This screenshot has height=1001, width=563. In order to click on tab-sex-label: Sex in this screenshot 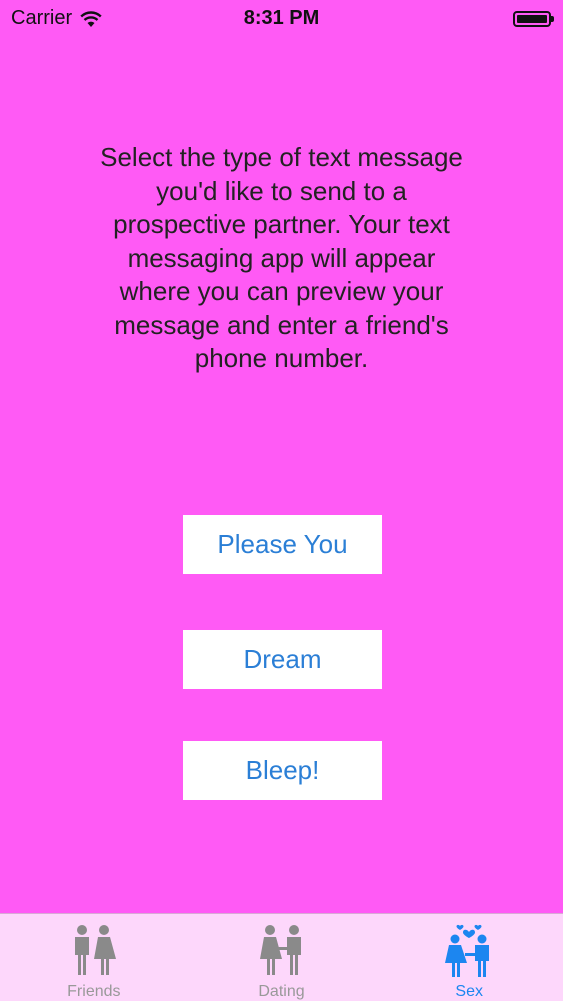, I will do `click(469, 991)`.